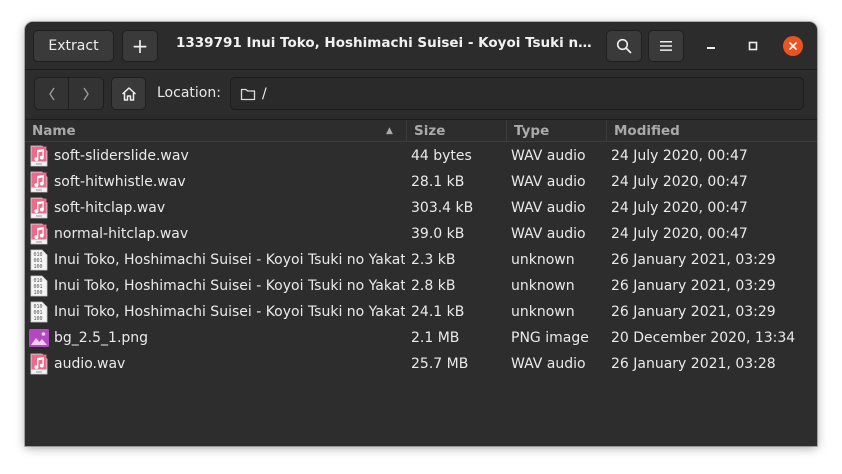 The height and width of the screenshot is (474, 842). I want to click on forward-button, so click(86, 93).